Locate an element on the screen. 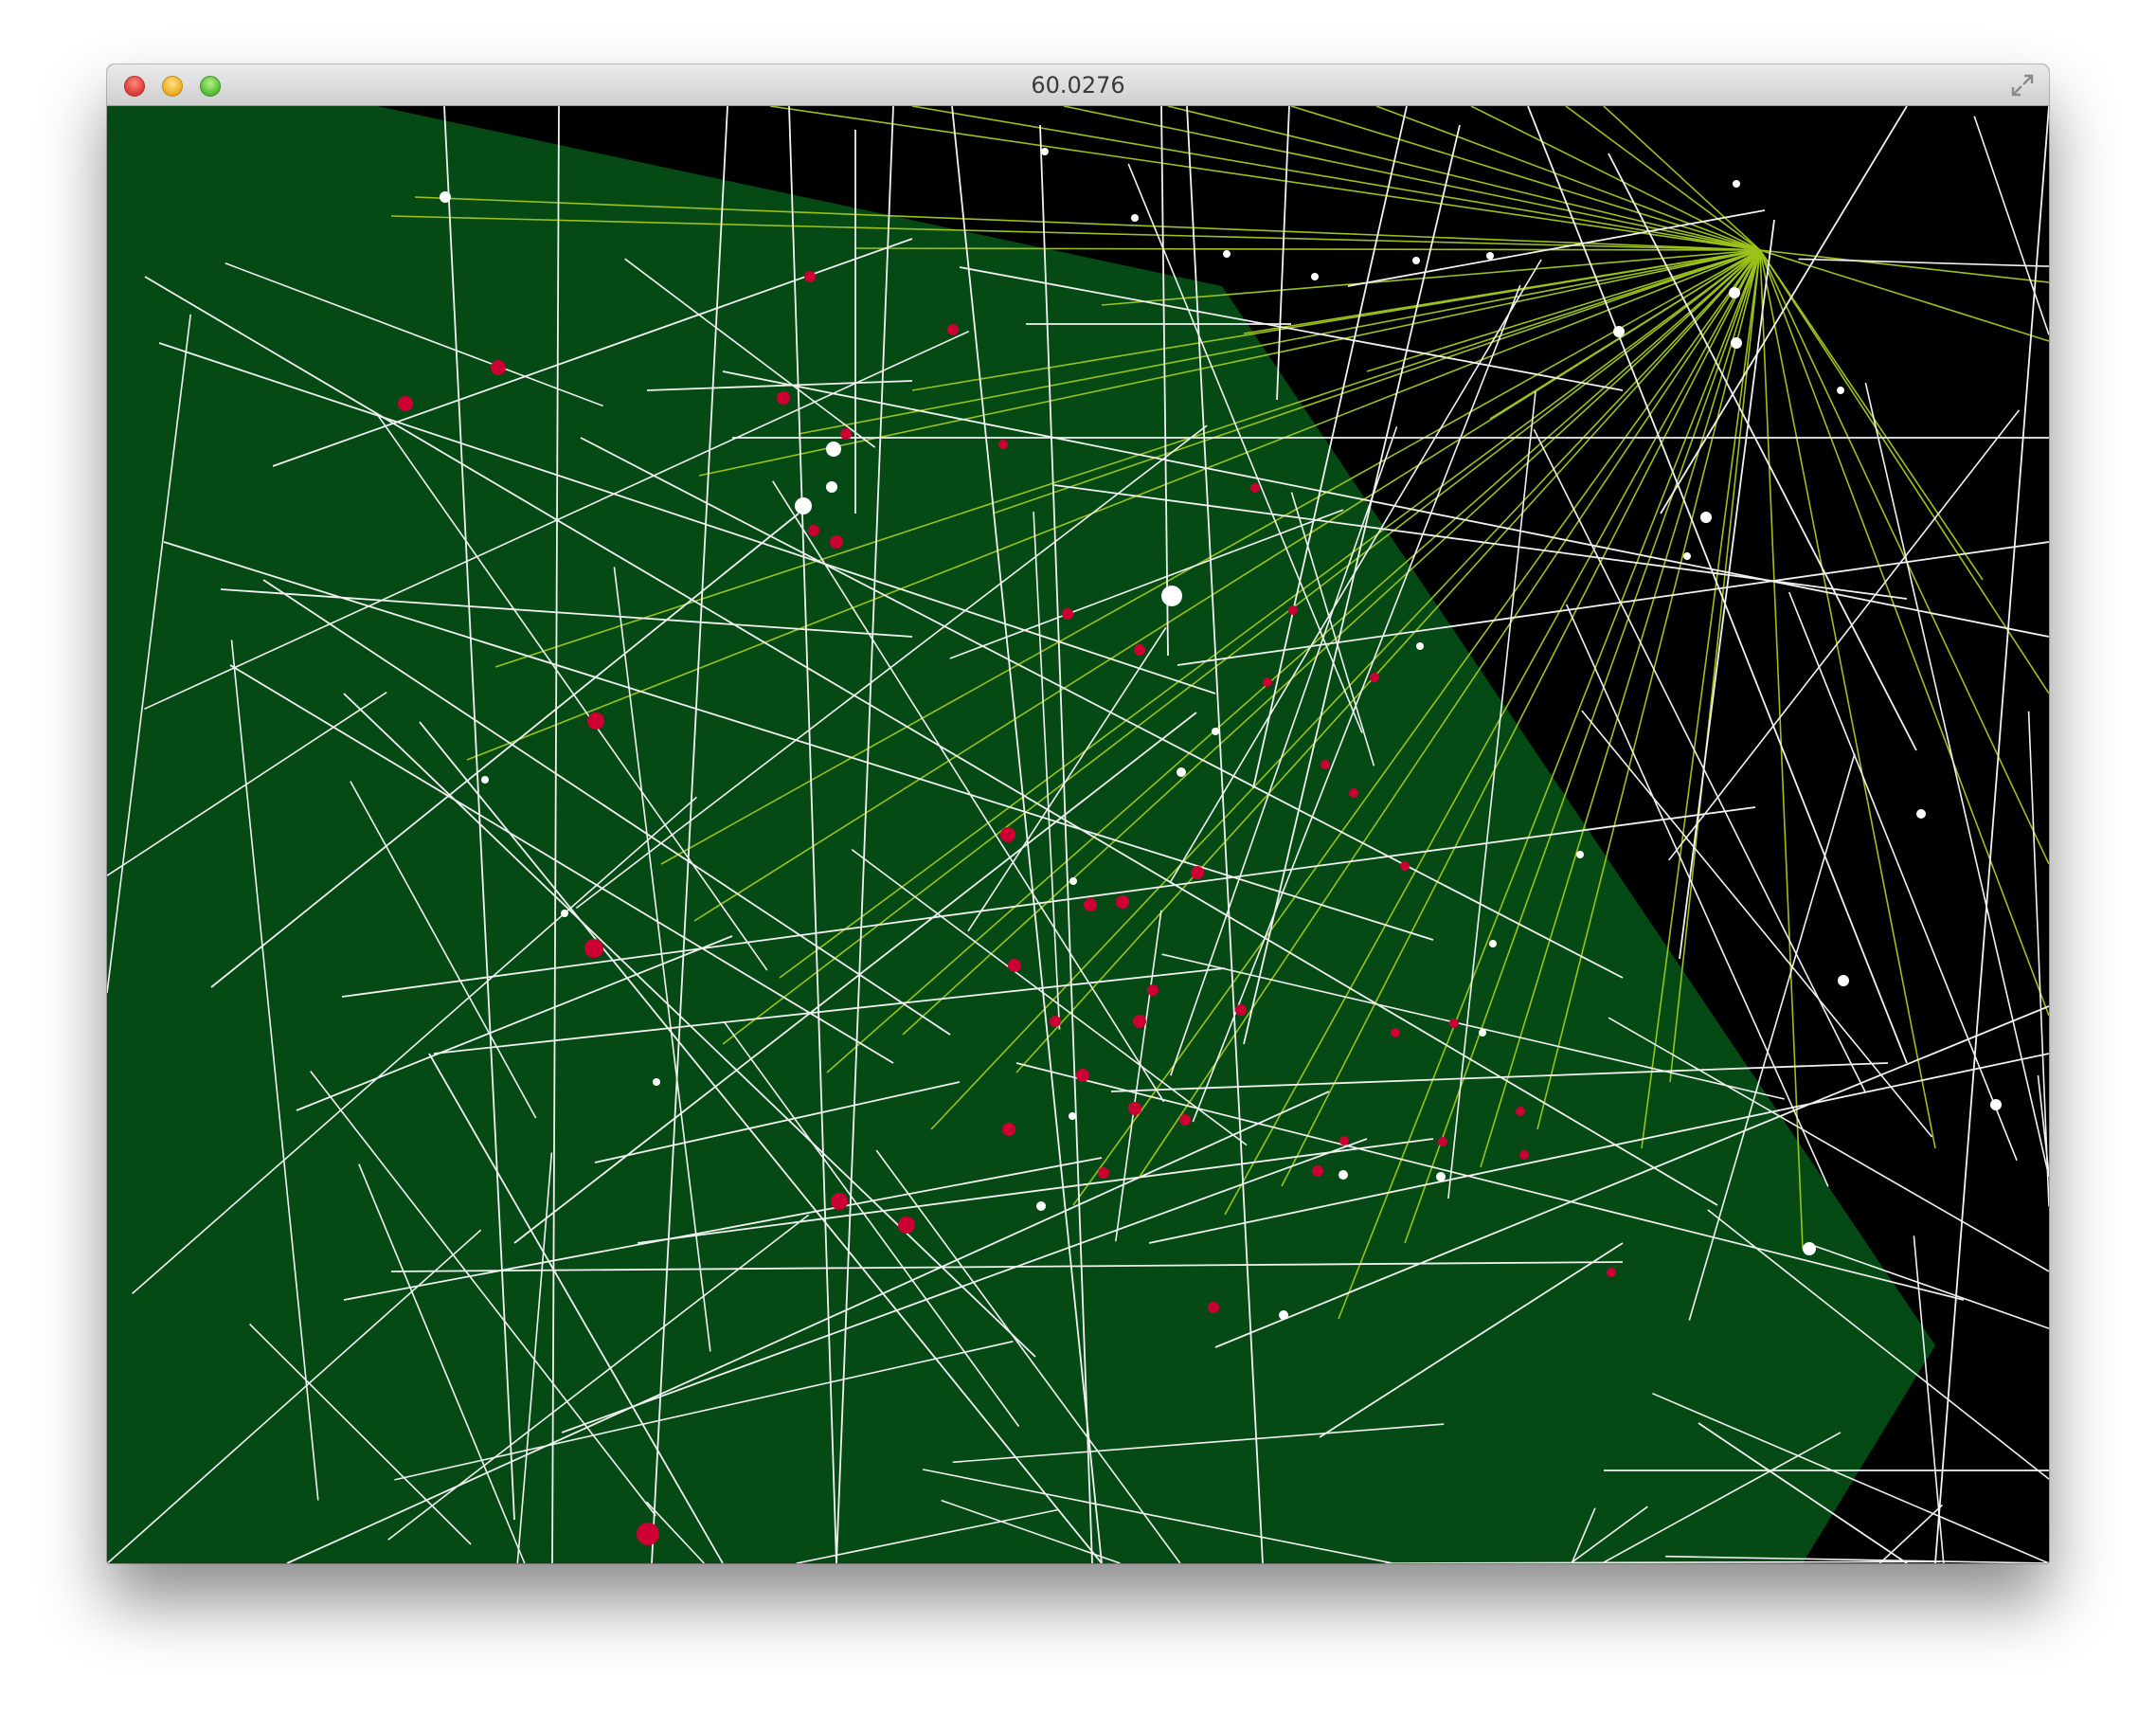 Image resolution: width=2156 pixels, height=1713 pixels. title-bar: 60.0276 is located at coordinates (1078, 85).